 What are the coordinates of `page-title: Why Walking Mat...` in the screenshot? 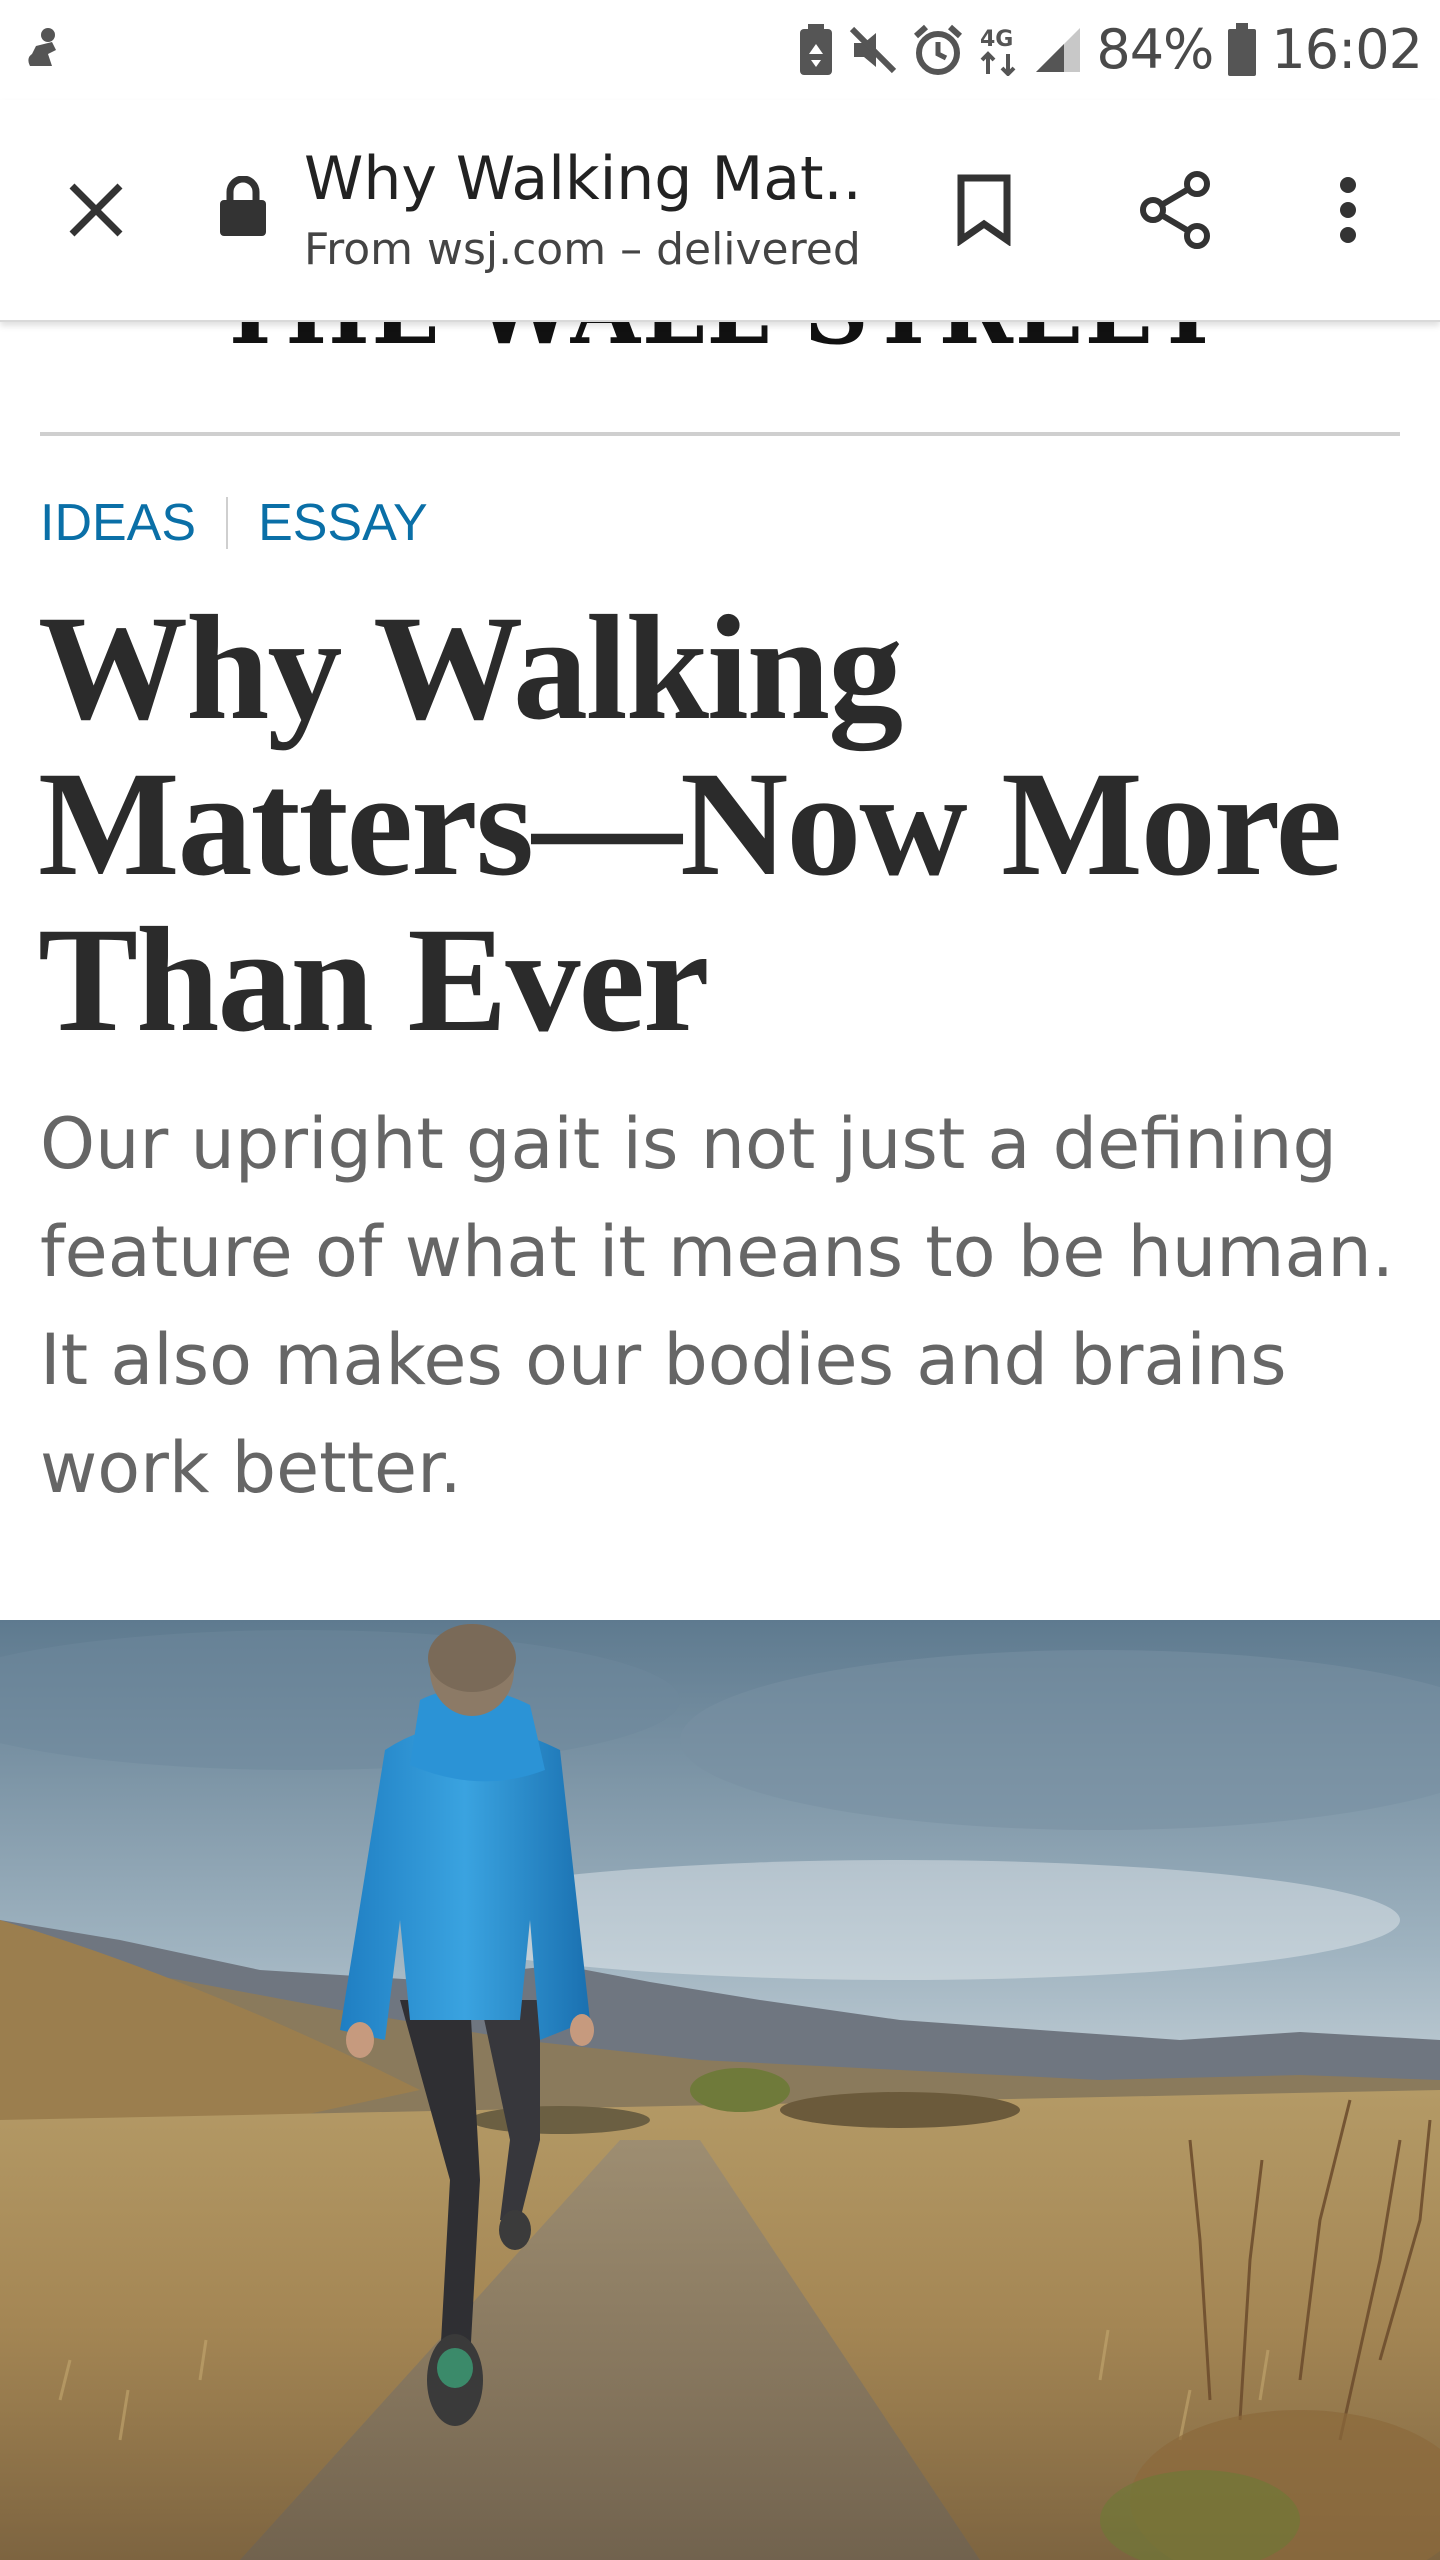 It's located at (584, 179).